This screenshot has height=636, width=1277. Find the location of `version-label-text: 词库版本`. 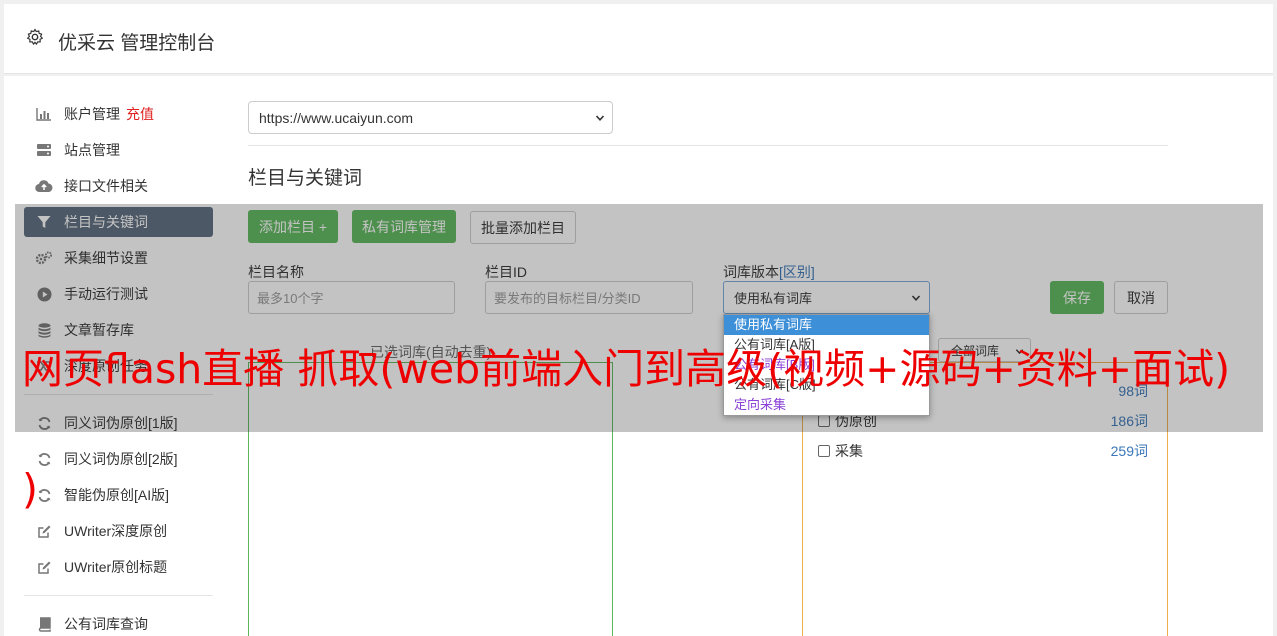

version-label-text: 词库版本 is located at coordinates (751, 272).